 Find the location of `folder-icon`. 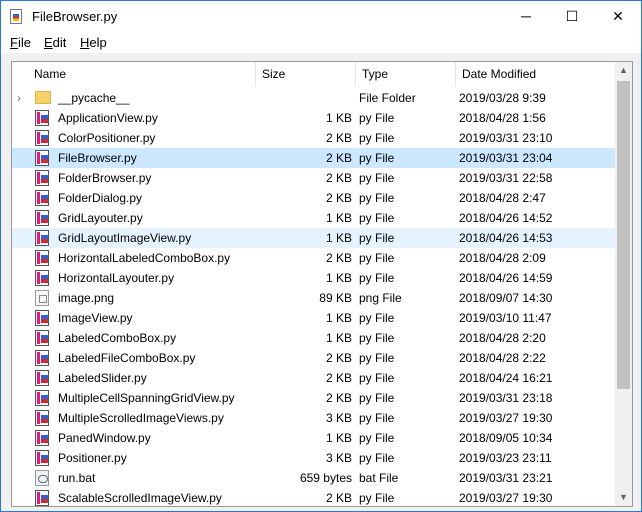

folder-icon is located at coordinates (43, 97).